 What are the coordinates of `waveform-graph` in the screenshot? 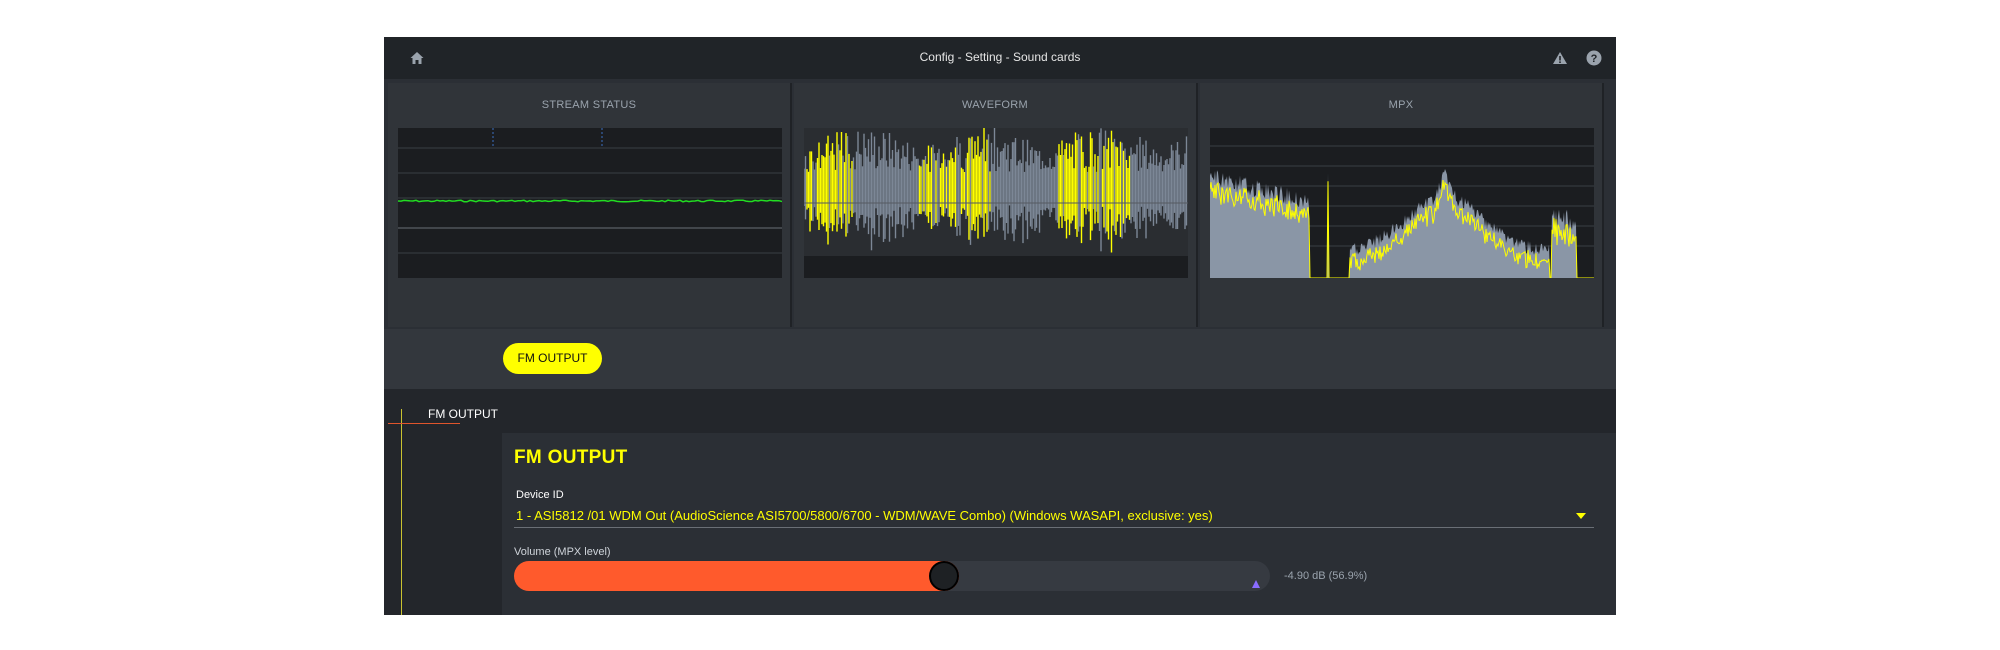 It's located at (996, 203).